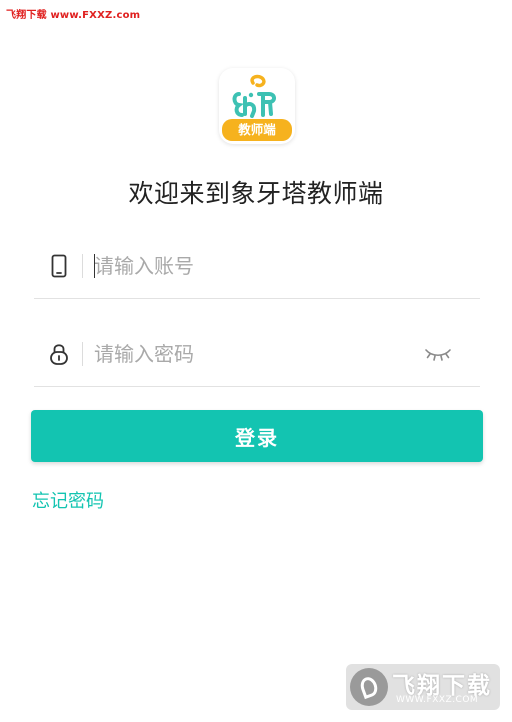 This screenshot has width=512, height=722. Describe the element at coordinates (257, 106) in the screenshot. I see `app-logo: 教师端` at that location.